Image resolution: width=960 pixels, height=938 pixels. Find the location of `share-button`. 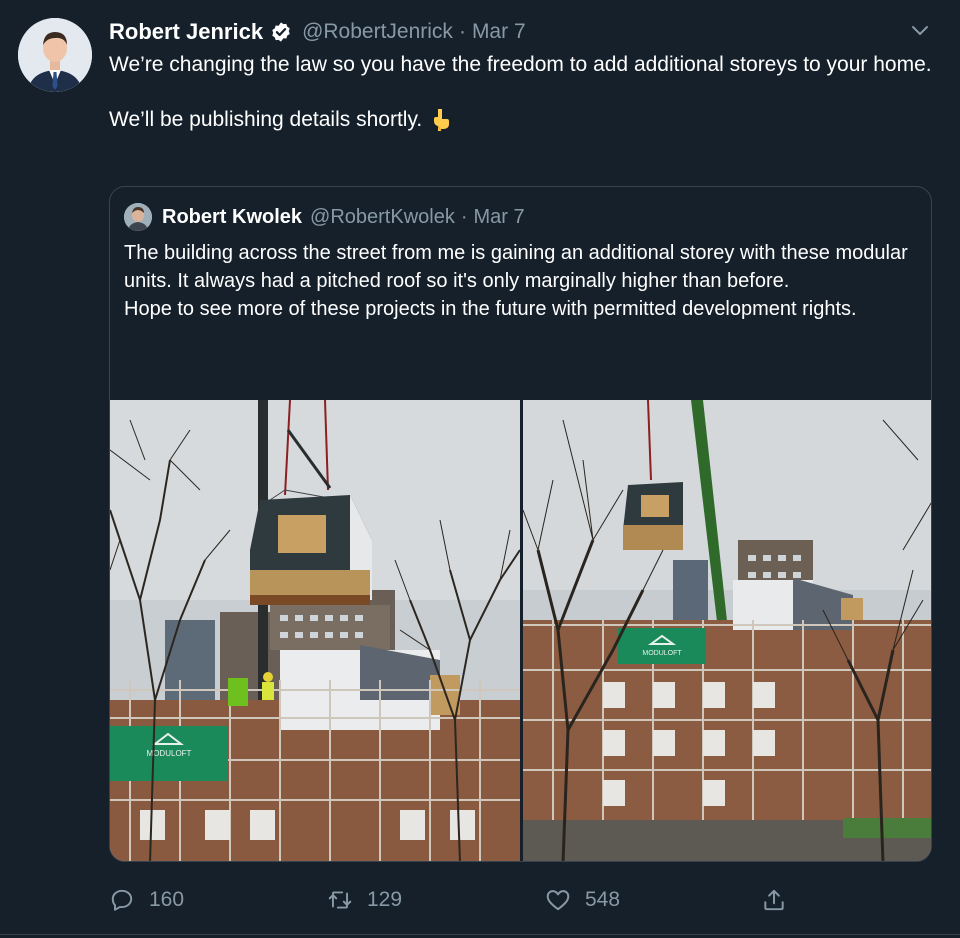

share-button is located at coordinates (774, 900).